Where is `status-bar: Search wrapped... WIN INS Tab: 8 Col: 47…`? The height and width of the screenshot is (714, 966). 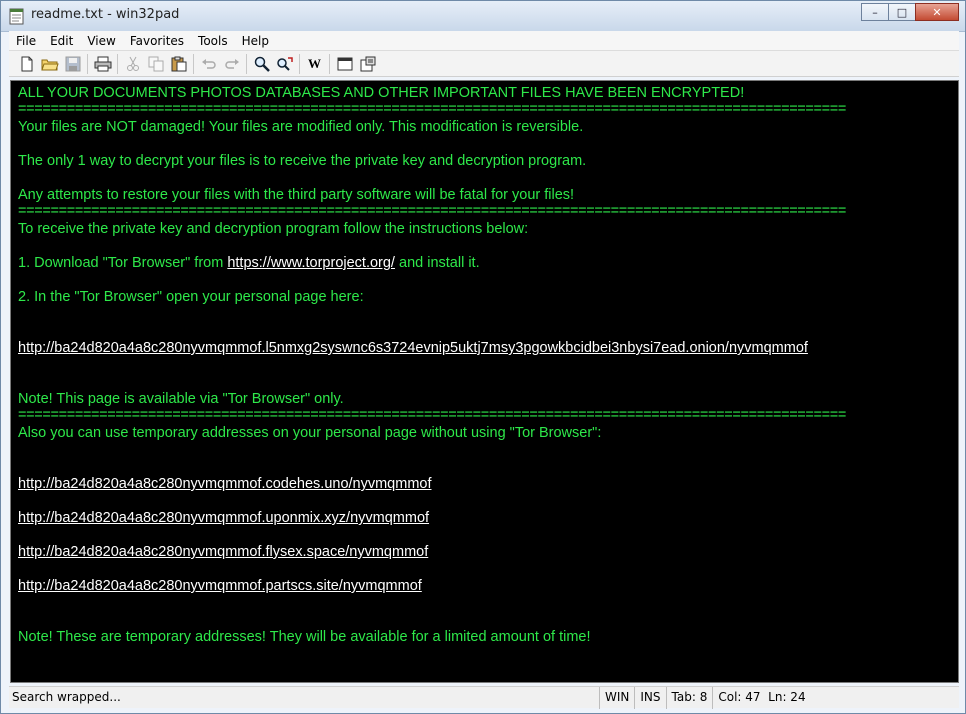
status-bar: Search wrapped... WIN INS Tab: 8 Col: 47… is located at coordinates (484, 697).